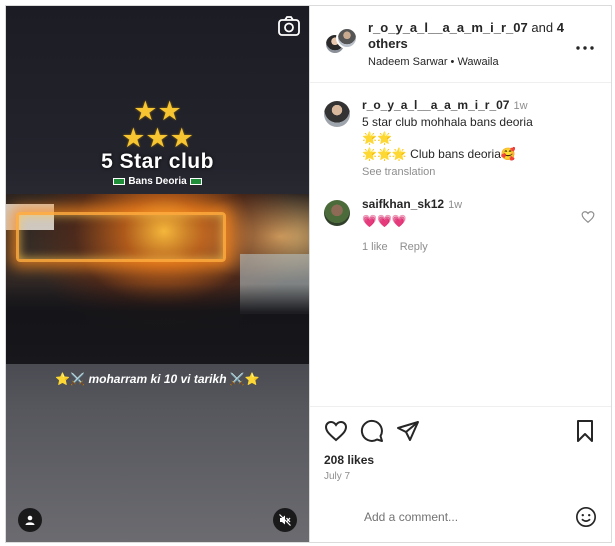  I want to click on mute-button, so click(285, 520).